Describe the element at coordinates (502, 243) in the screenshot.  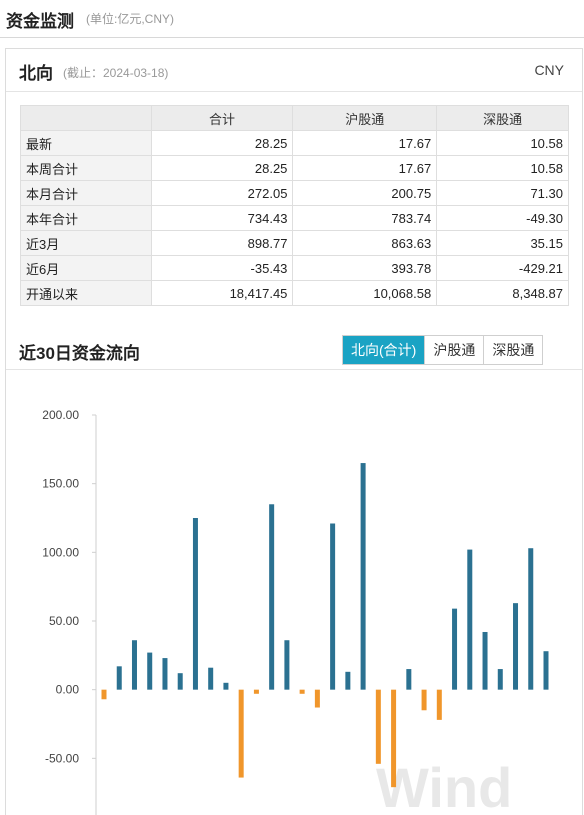
I see `cell-shenzhen: 35.15` at that location.